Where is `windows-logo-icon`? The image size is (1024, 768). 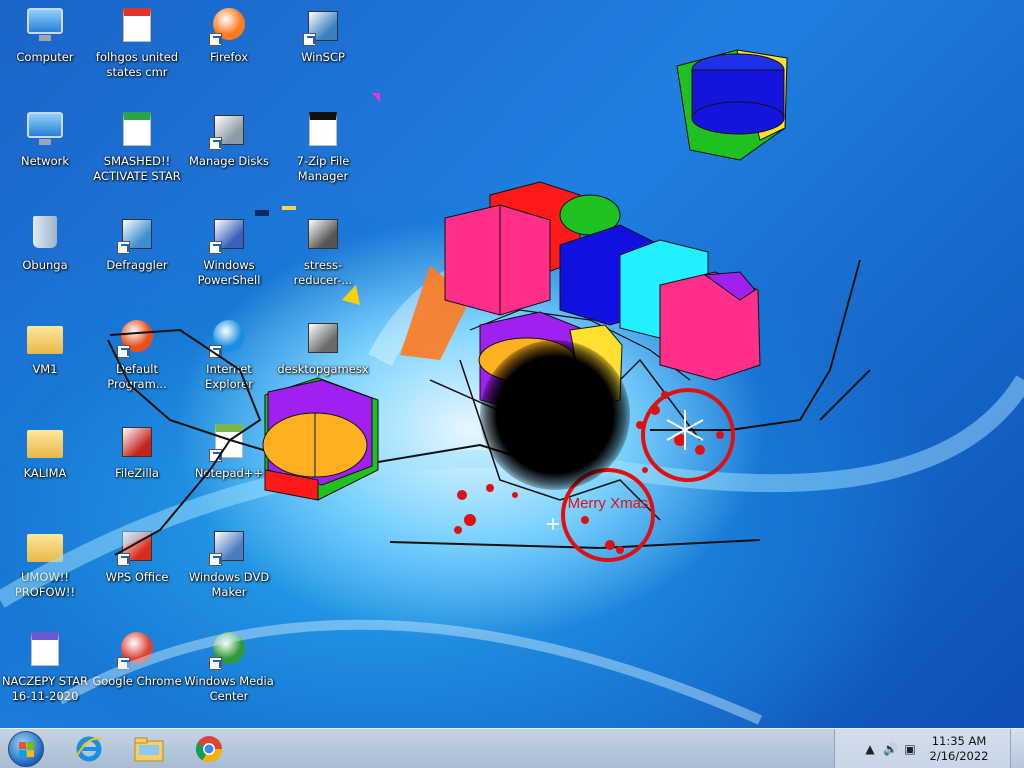
windows-logo-icon is located at coordinates (27, 750).